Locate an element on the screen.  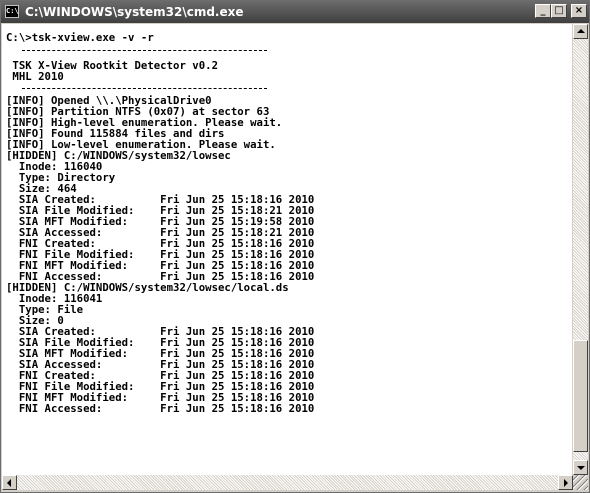
arrow-down-icon is located at coordinates (581, 468).